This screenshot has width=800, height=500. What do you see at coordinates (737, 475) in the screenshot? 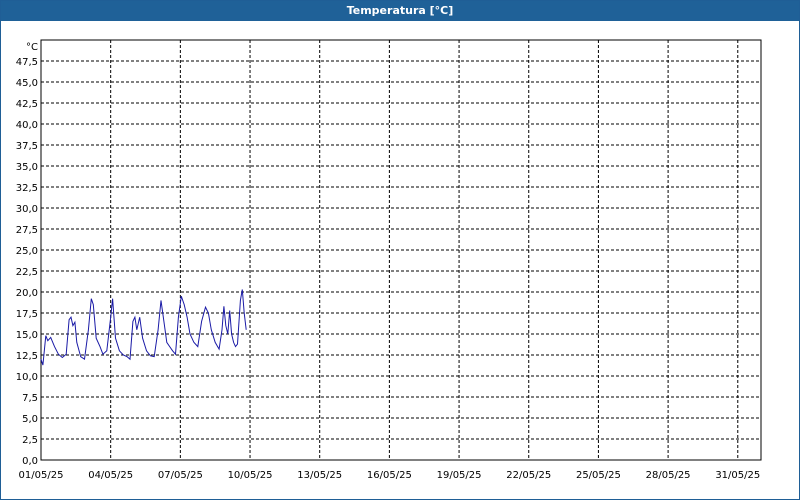
I see `x-tick-label: 31/05/25` at bounding box center [737, 475].